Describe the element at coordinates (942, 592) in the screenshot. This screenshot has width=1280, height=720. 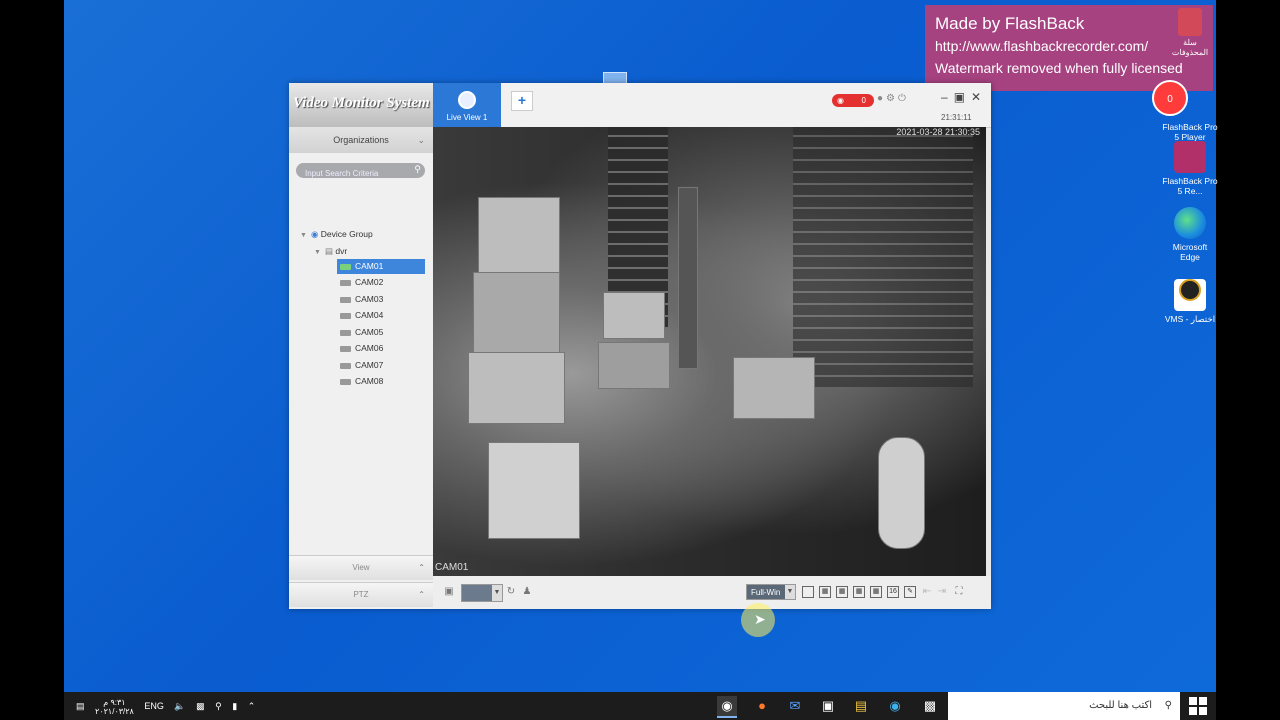
I see `next-page-icon: ⇥` at that location.